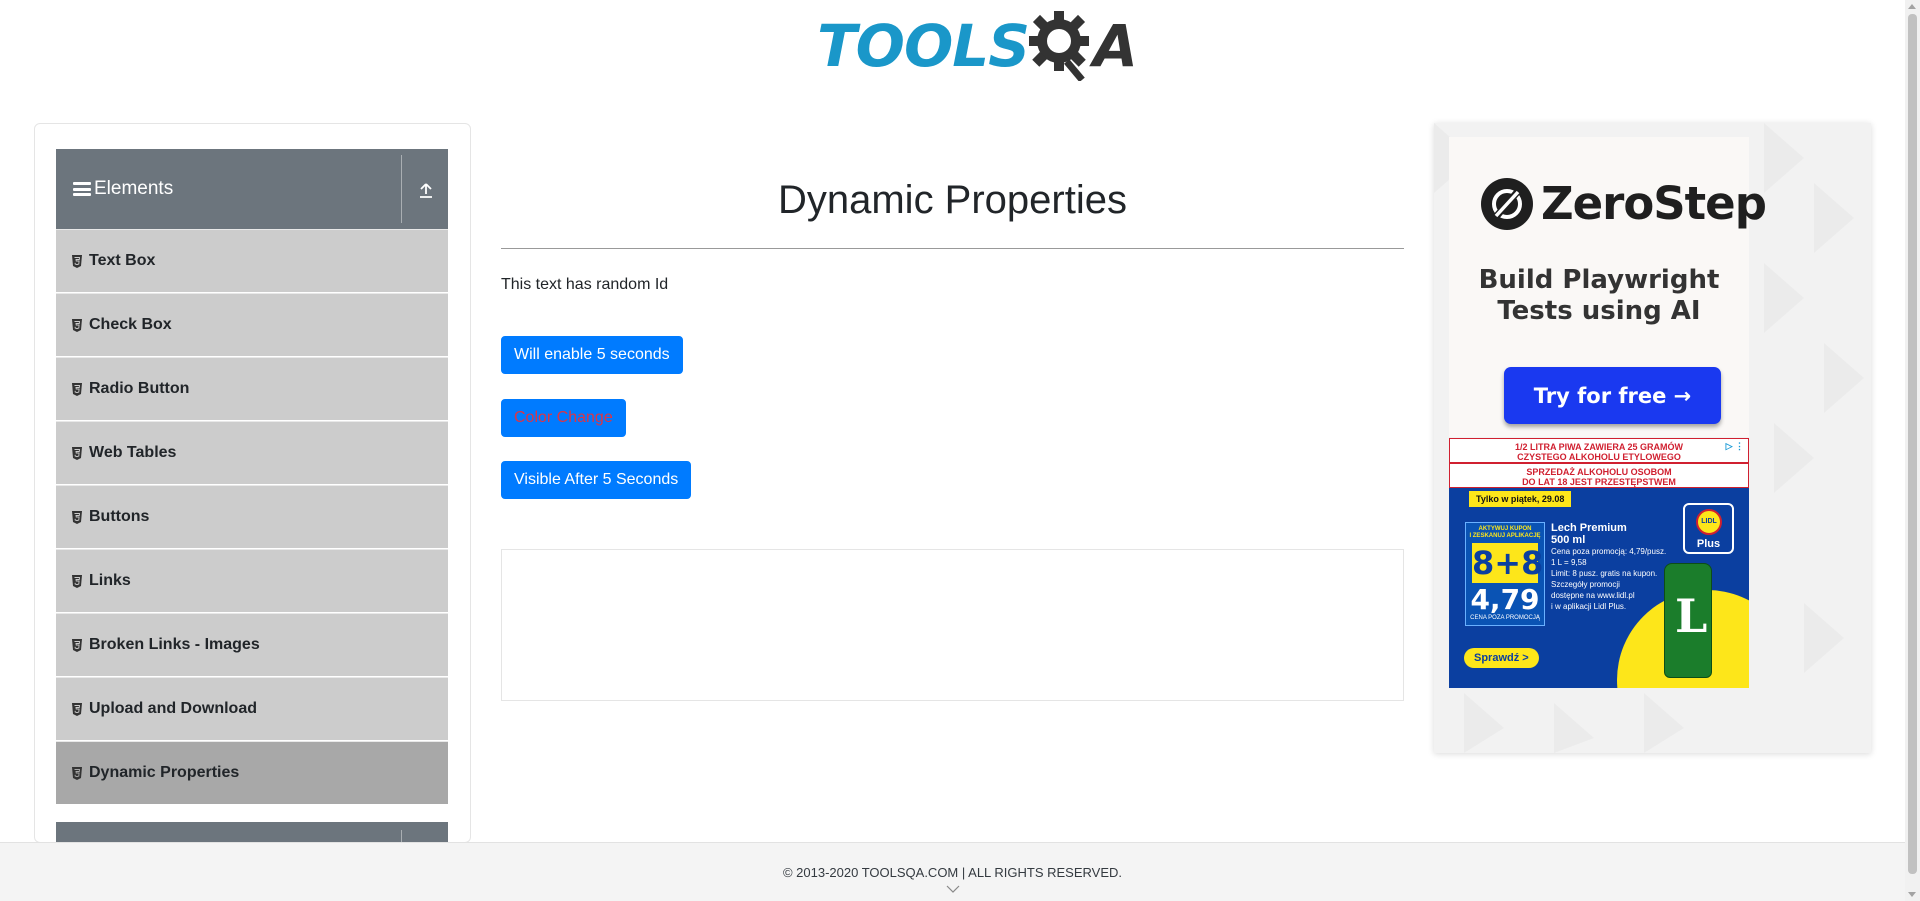 The image size is (1920, 901). I want to click on sidebar-item-radio-button: Radio Button, so click(252, 389).